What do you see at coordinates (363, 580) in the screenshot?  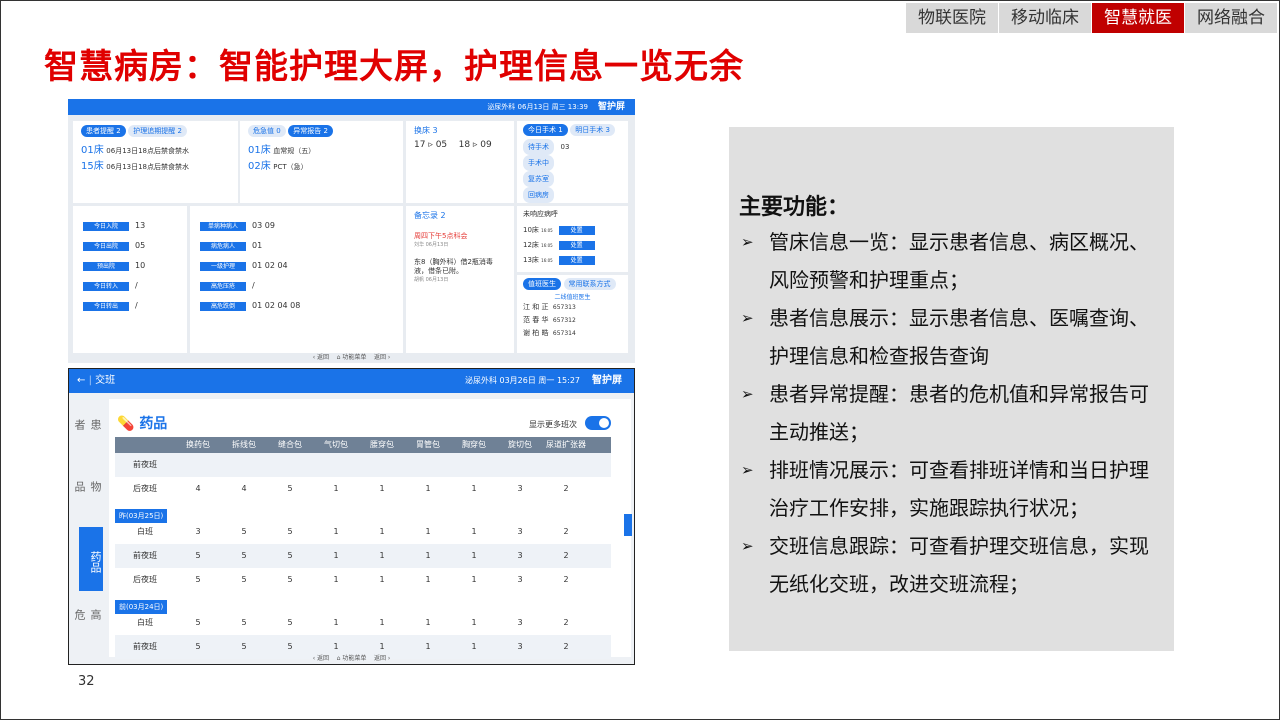 I see `table-row: 后夜班 5 5 5 1 1 1 1 3 2` at bounding box center [363, 580].